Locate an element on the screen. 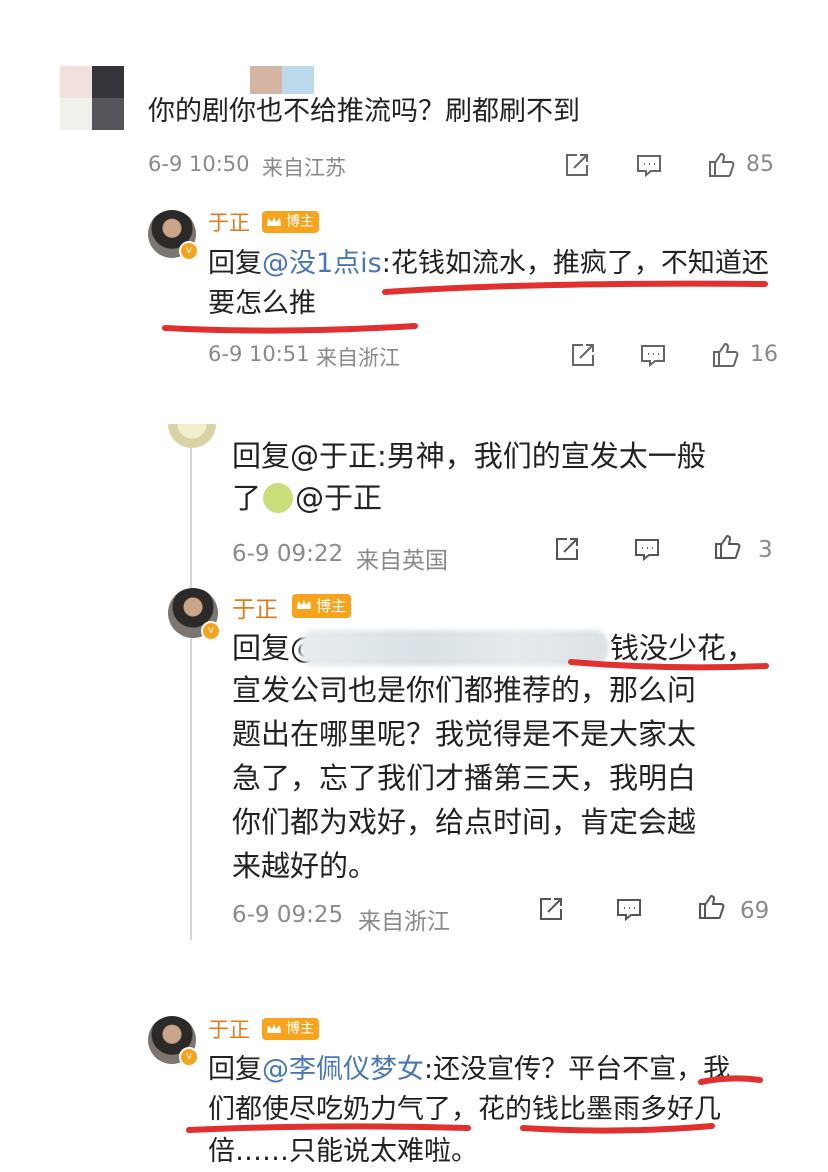 The image size is (828, 1172). comment-time: 6-9 09:22 is located at coordinates (288, 554).